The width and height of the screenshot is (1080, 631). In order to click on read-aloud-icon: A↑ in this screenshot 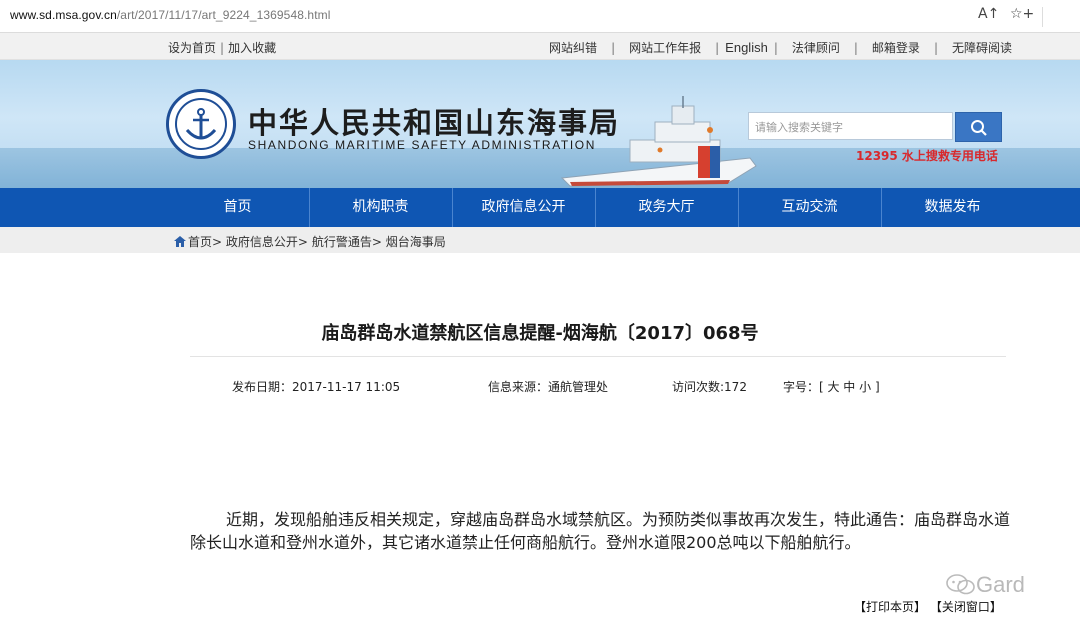, I will do `click(988, 14)`.